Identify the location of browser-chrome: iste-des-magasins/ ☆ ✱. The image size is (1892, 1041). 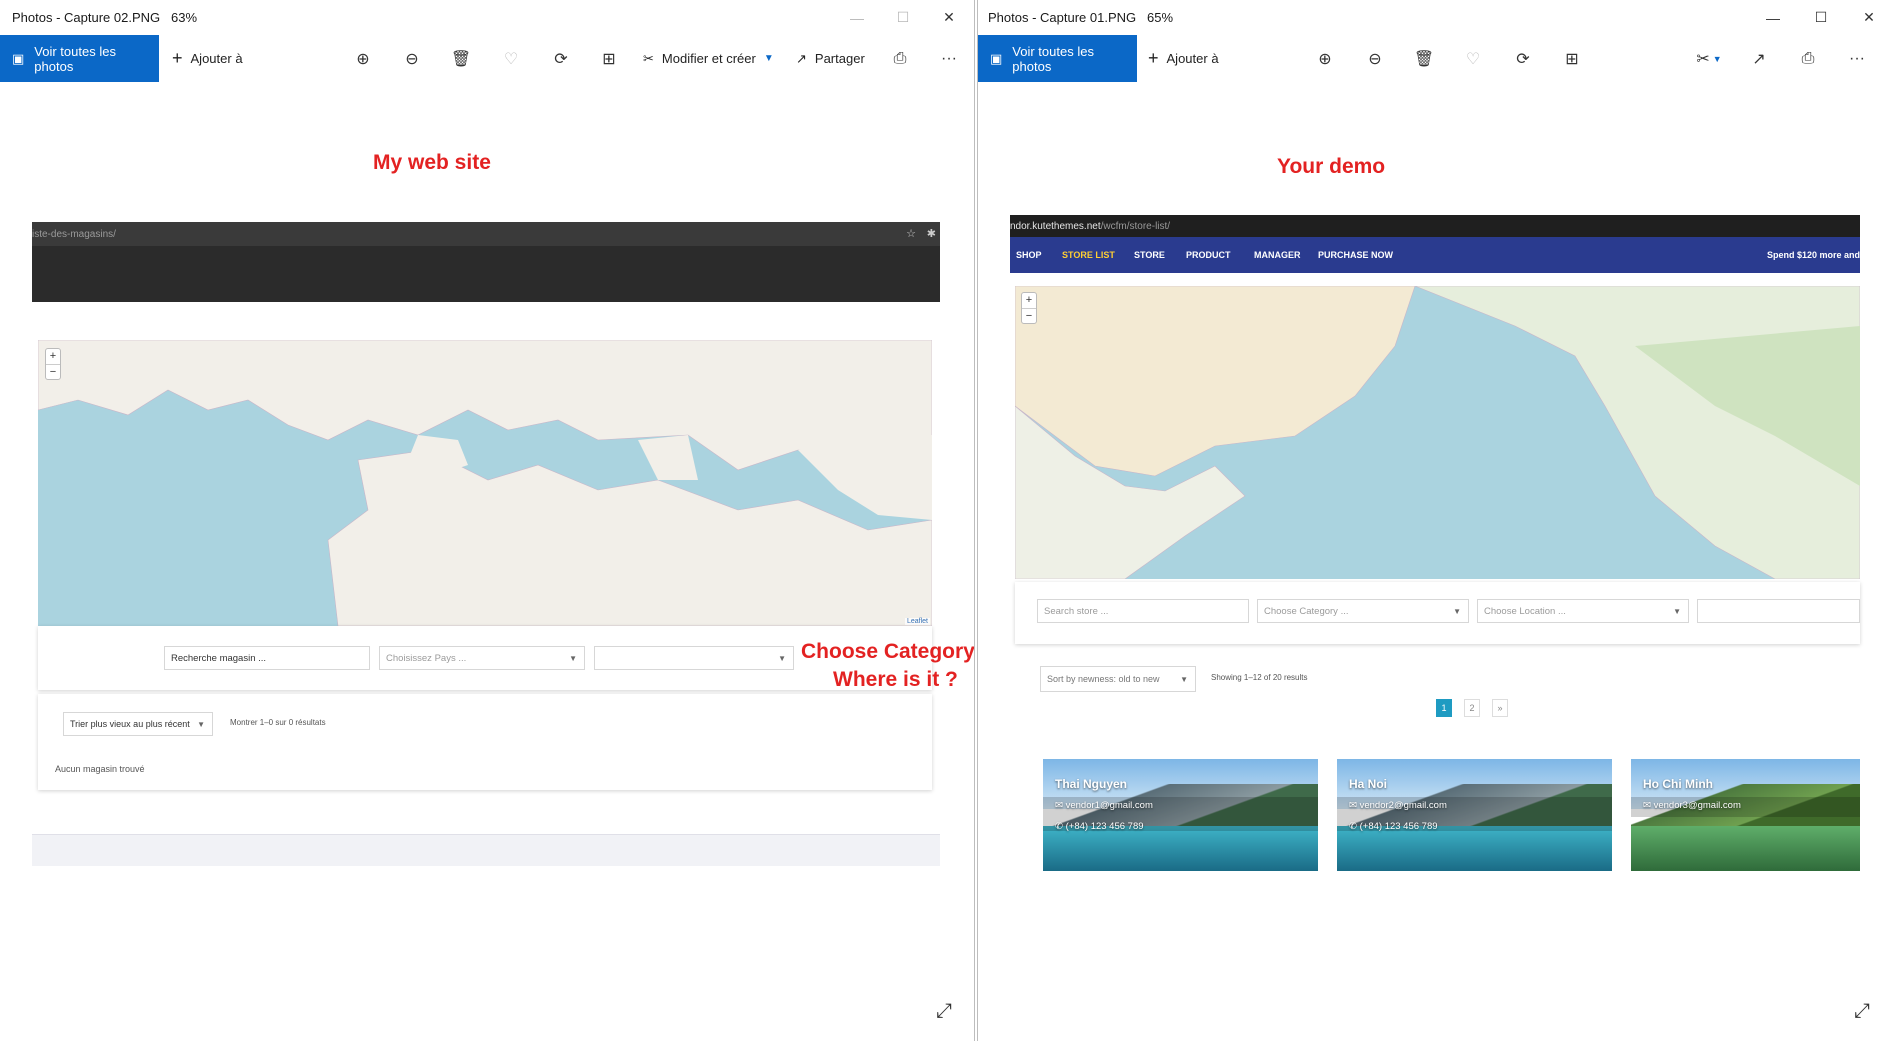
(486, 262).